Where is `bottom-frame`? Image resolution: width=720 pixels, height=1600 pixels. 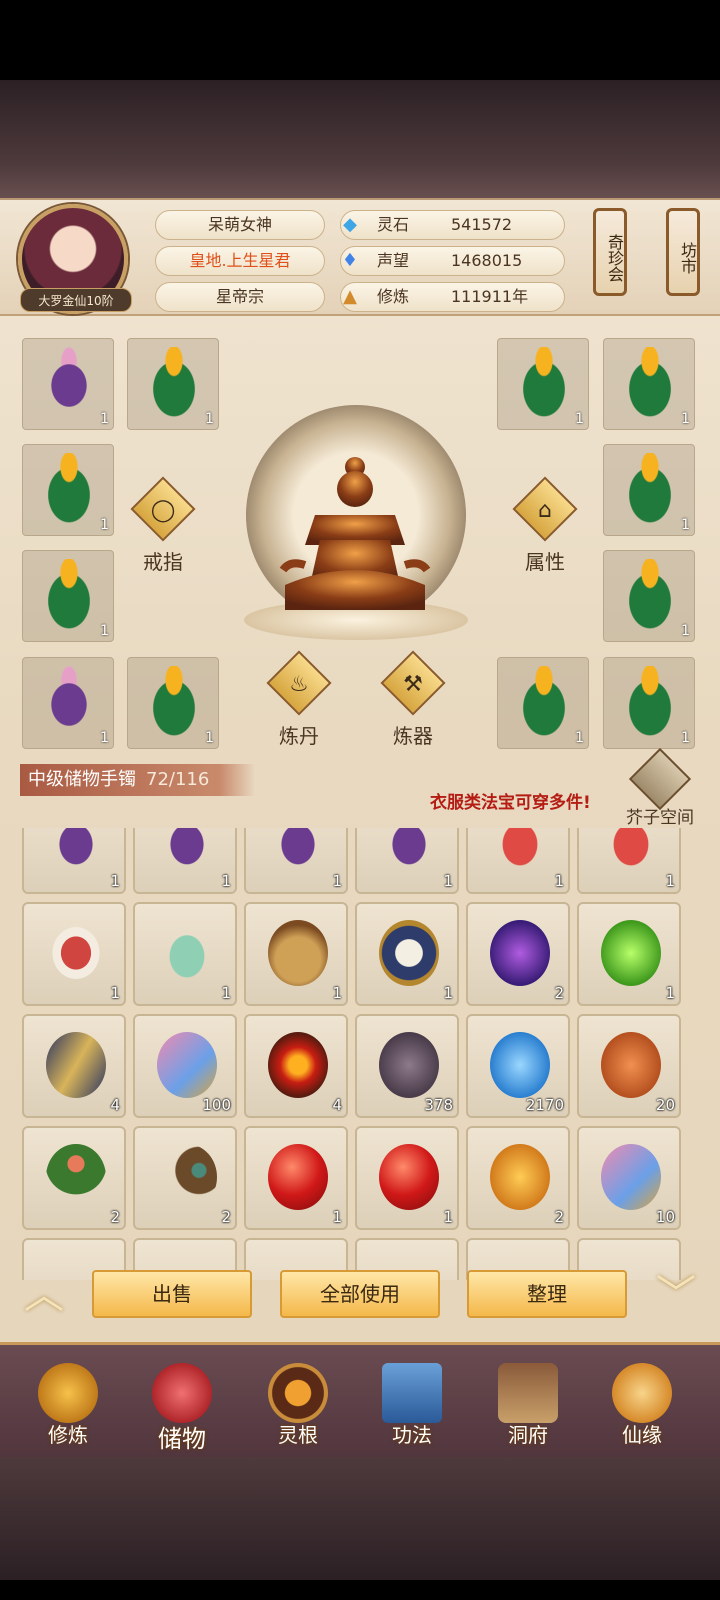 bottom-frame is located at coordinates (360, 1518).